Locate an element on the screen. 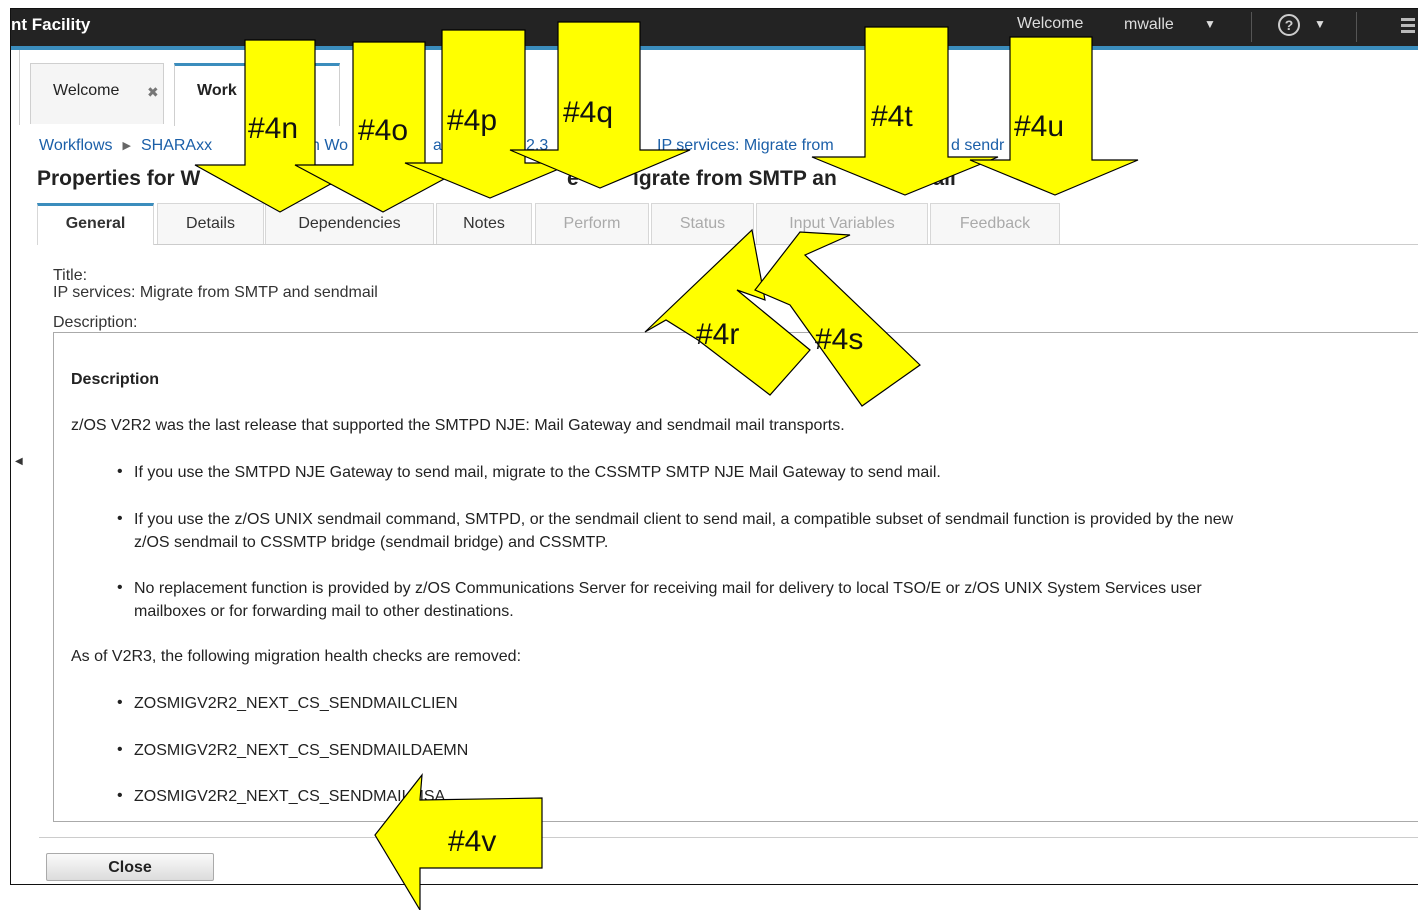 The height and width of the screenshot is (910, 1418). user-menu: mwalle is located at coordinates (1149, 25).